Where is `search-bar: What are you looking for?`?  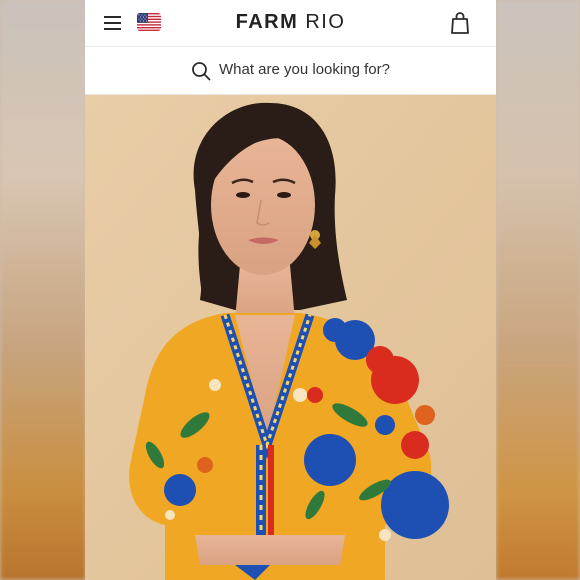
search-bar: What are you looking for? is located at coordinates (290, 71).